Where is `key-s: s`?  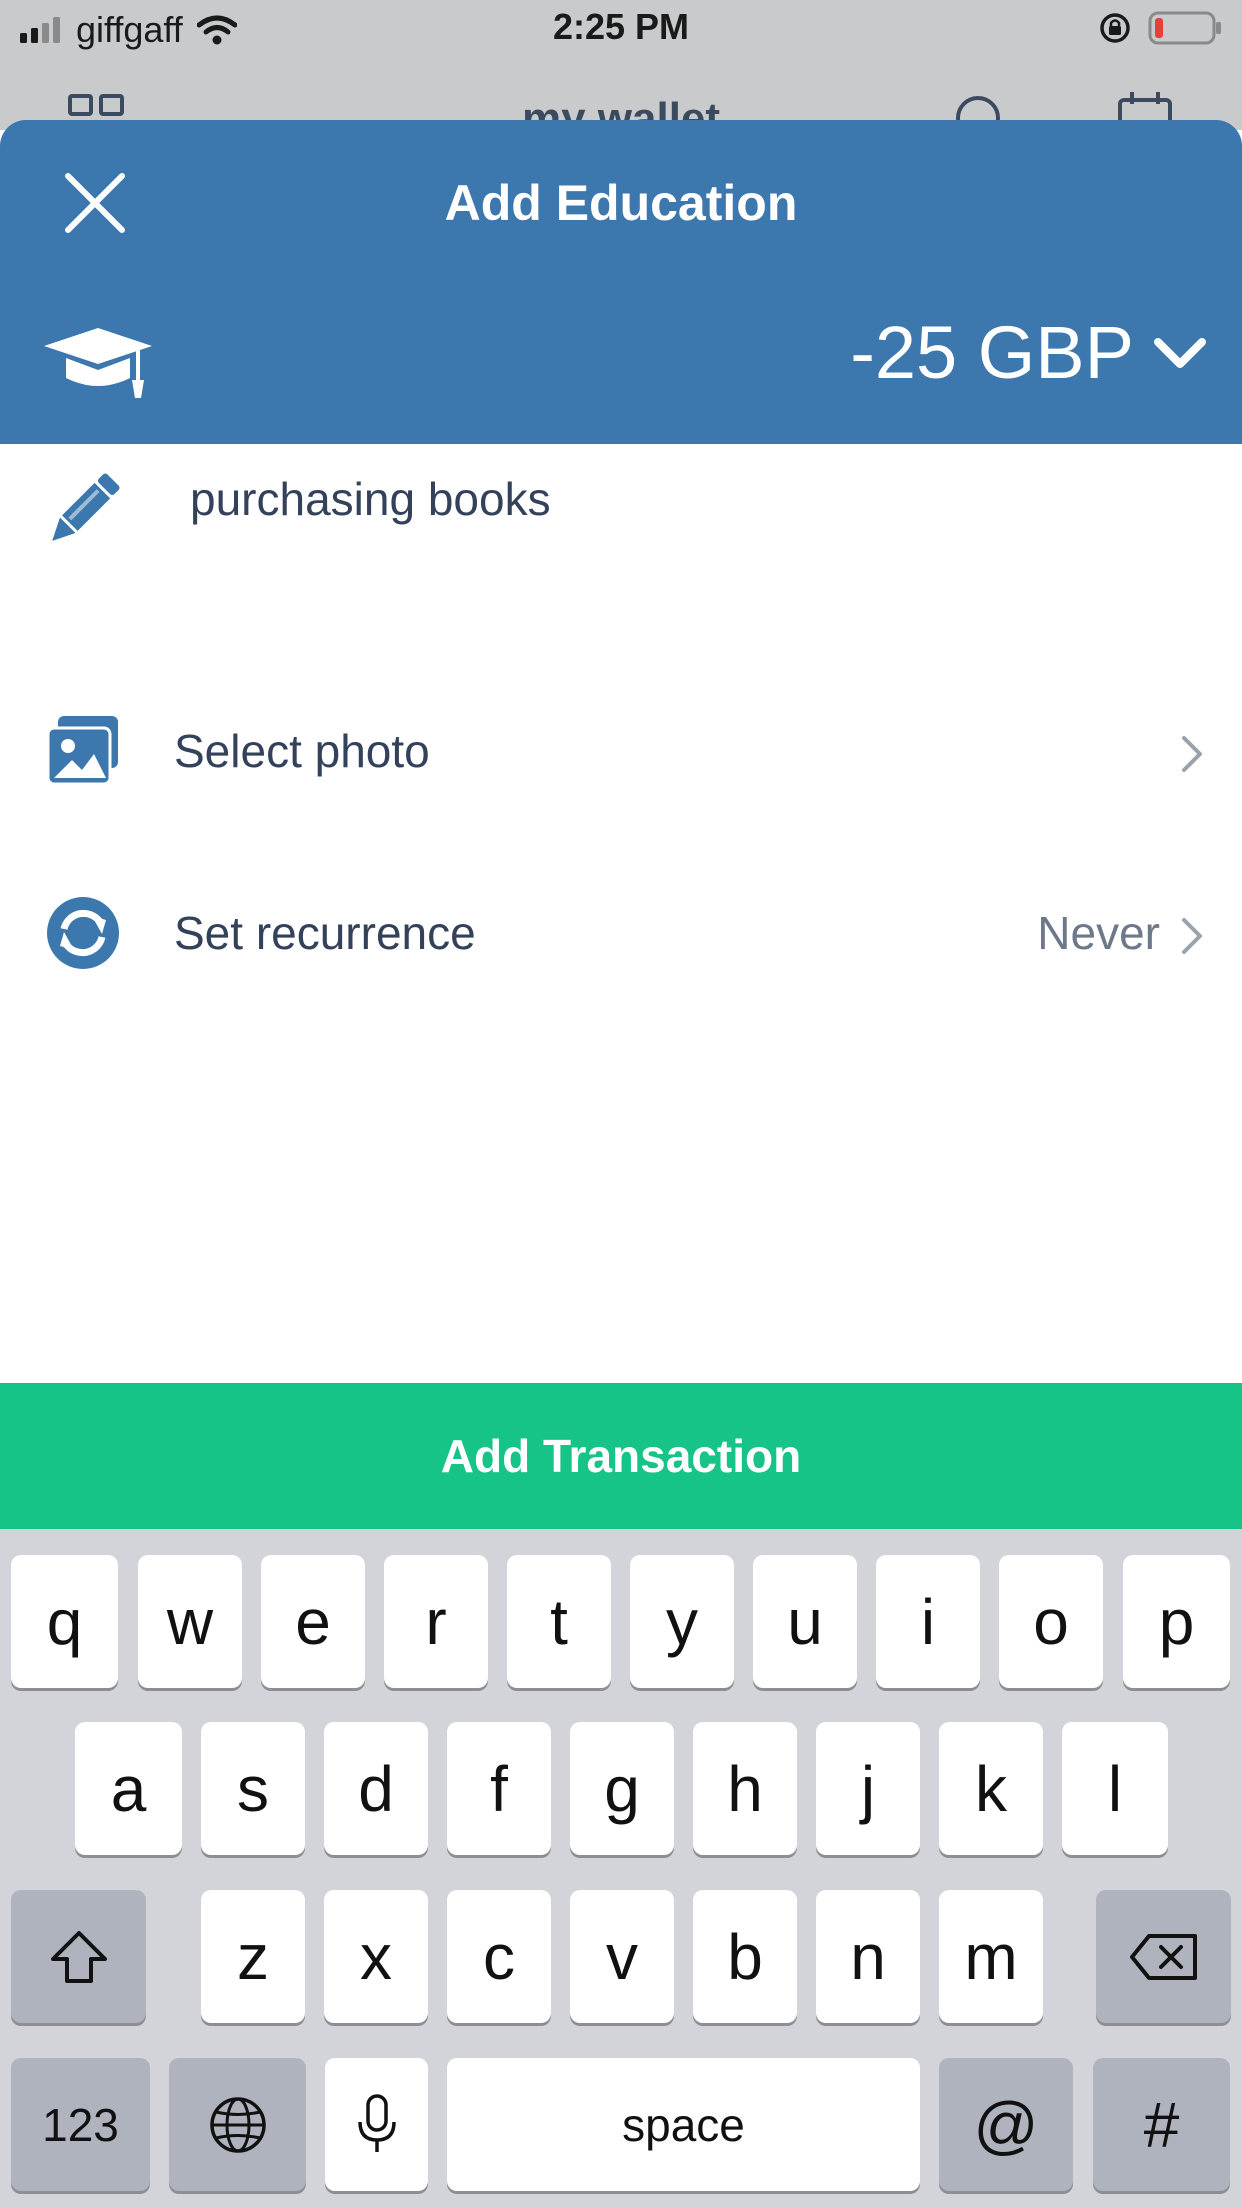
key-s: s is located at coordinates (253, 1788).